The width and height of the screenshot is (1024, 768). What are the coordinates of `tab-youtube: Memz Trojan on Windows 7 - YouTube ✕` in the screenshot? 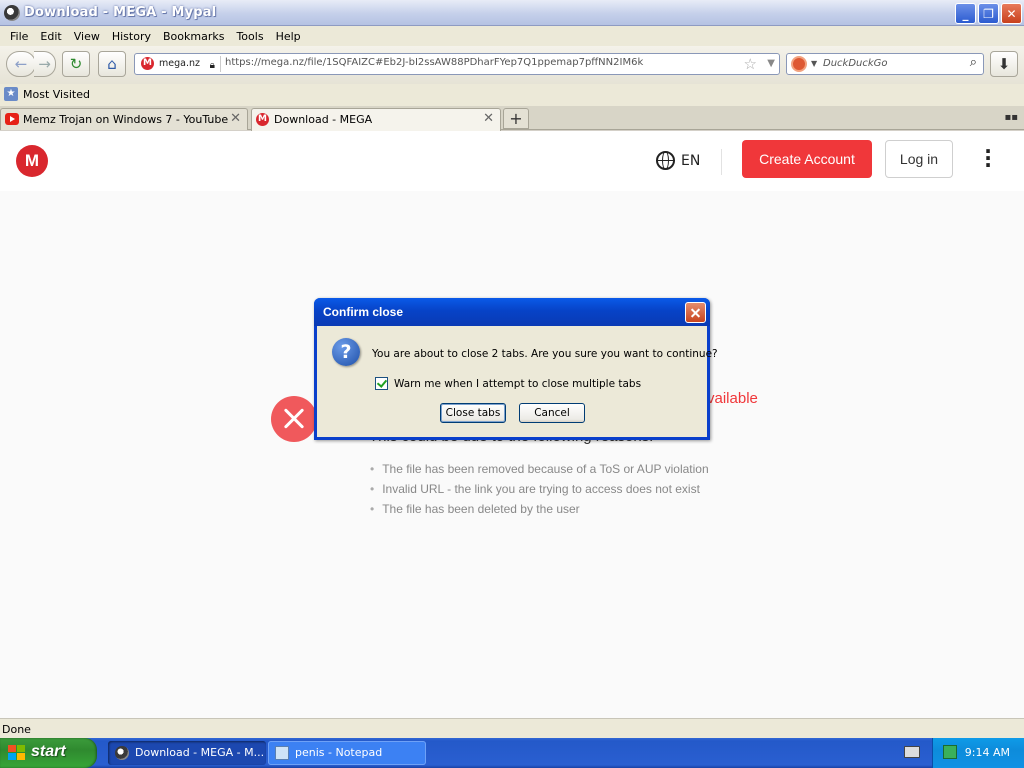 It's located at (124, 119).